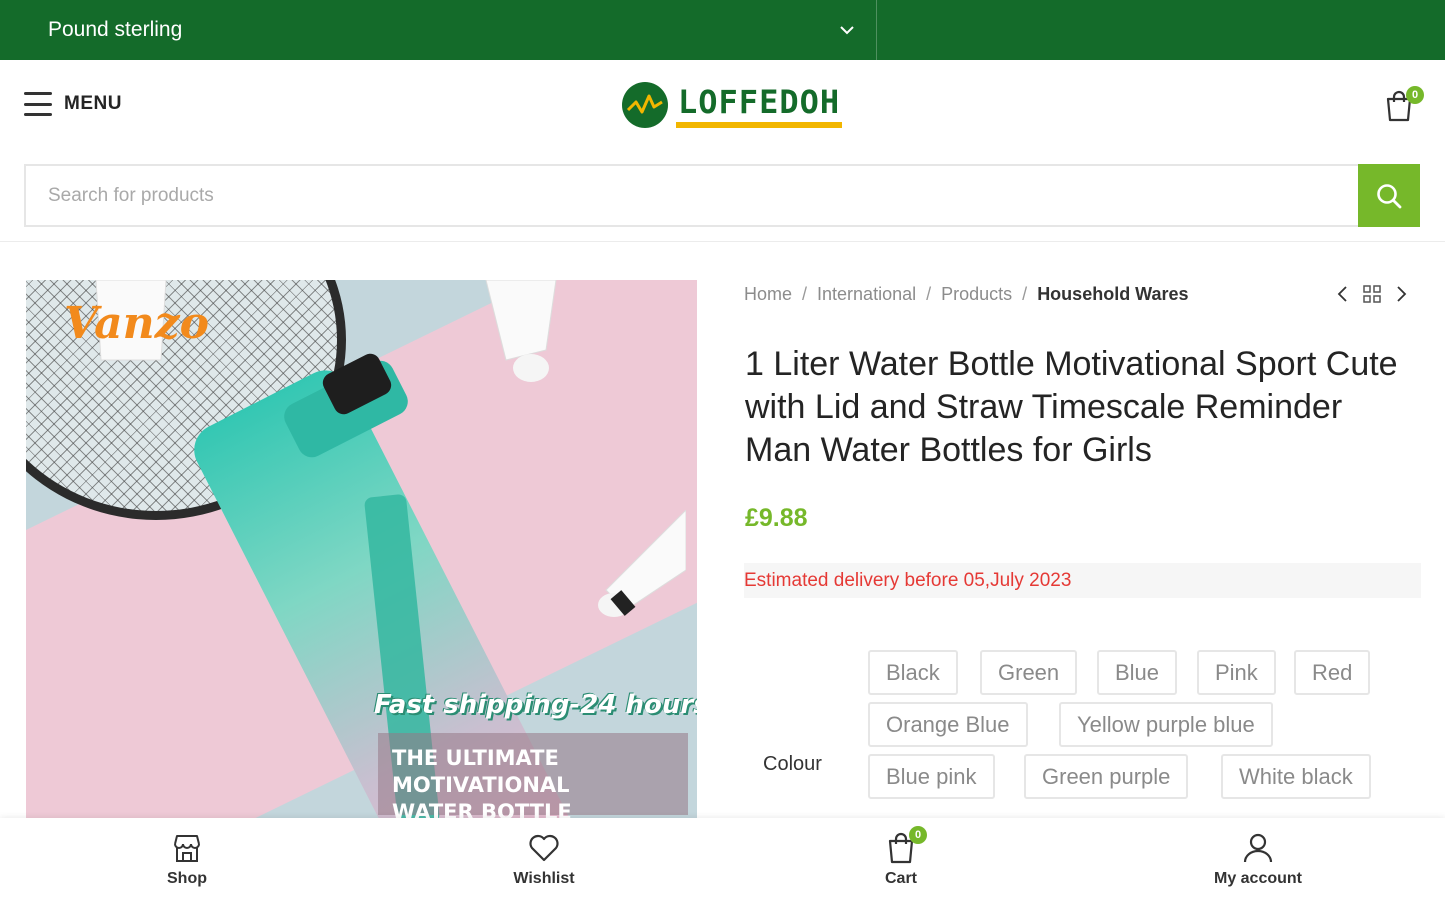 This screenshot has width=1445, height=900. What do you see at coordinates (450, 30) in the screenshot?
I see `currency-selector: Pound sterling` at bounding box center [450, 30].